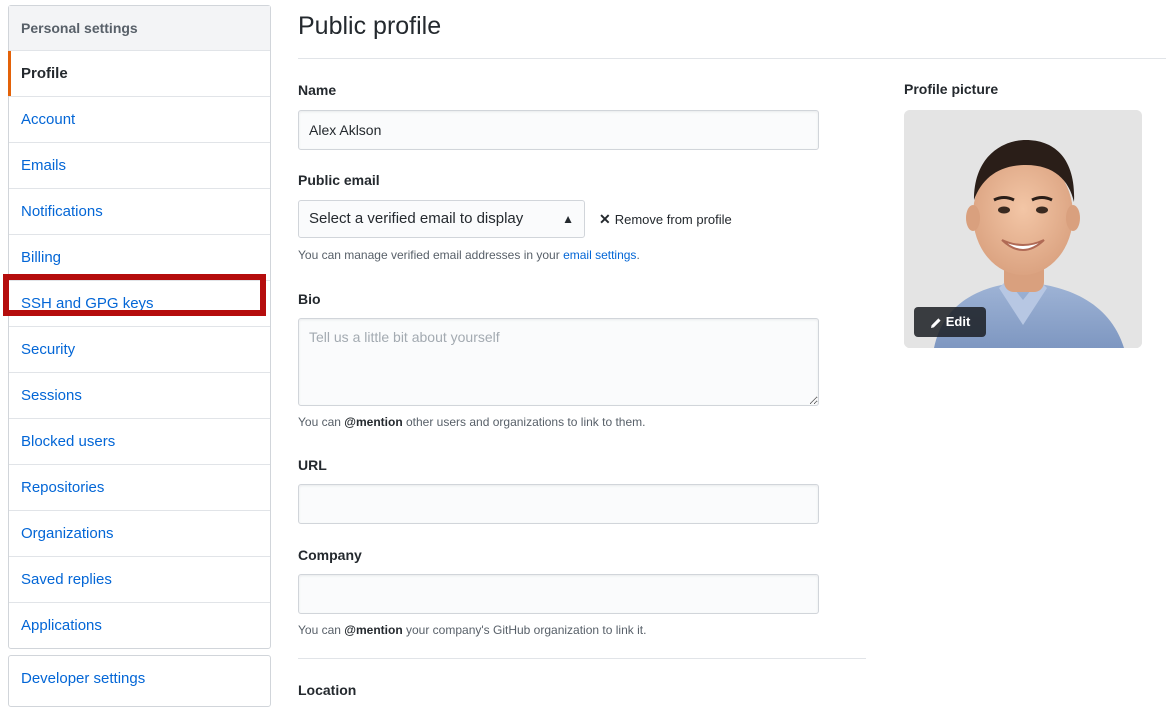 Image resolution: width=1166 pixels, height=707 pixels. Describe the element at coordinates (558, 130) in the screenshot. I see `name-input` at that location.